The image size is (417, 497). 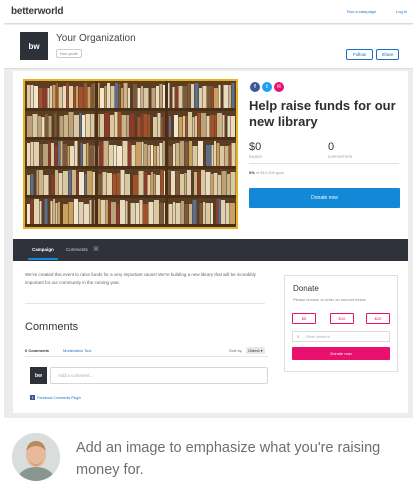 What do you see at coordinates (378, 318) in the screenshot?
I see `donate-amount-20: $20` at bounding box center [378, 318].